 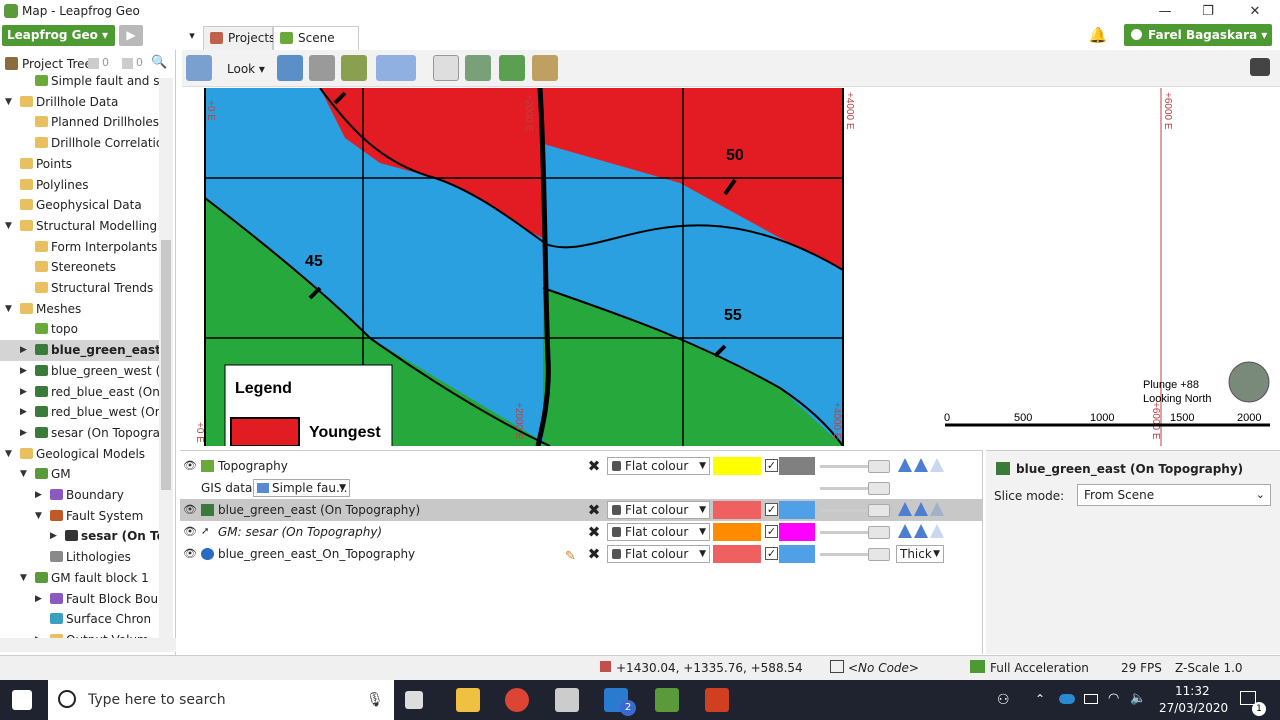 I want to click on tree-item: ▶ blue_green_east (O, so click(x=79, y=351).